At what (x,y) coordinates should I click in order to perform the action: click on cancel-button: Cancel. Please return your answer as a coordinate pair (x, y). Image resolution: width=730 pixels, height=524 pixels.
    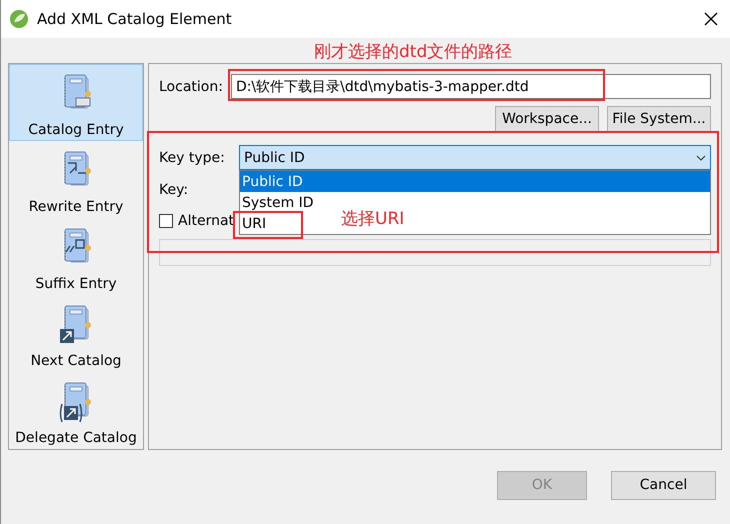
    Looking at the image, I should click on (663, 485).